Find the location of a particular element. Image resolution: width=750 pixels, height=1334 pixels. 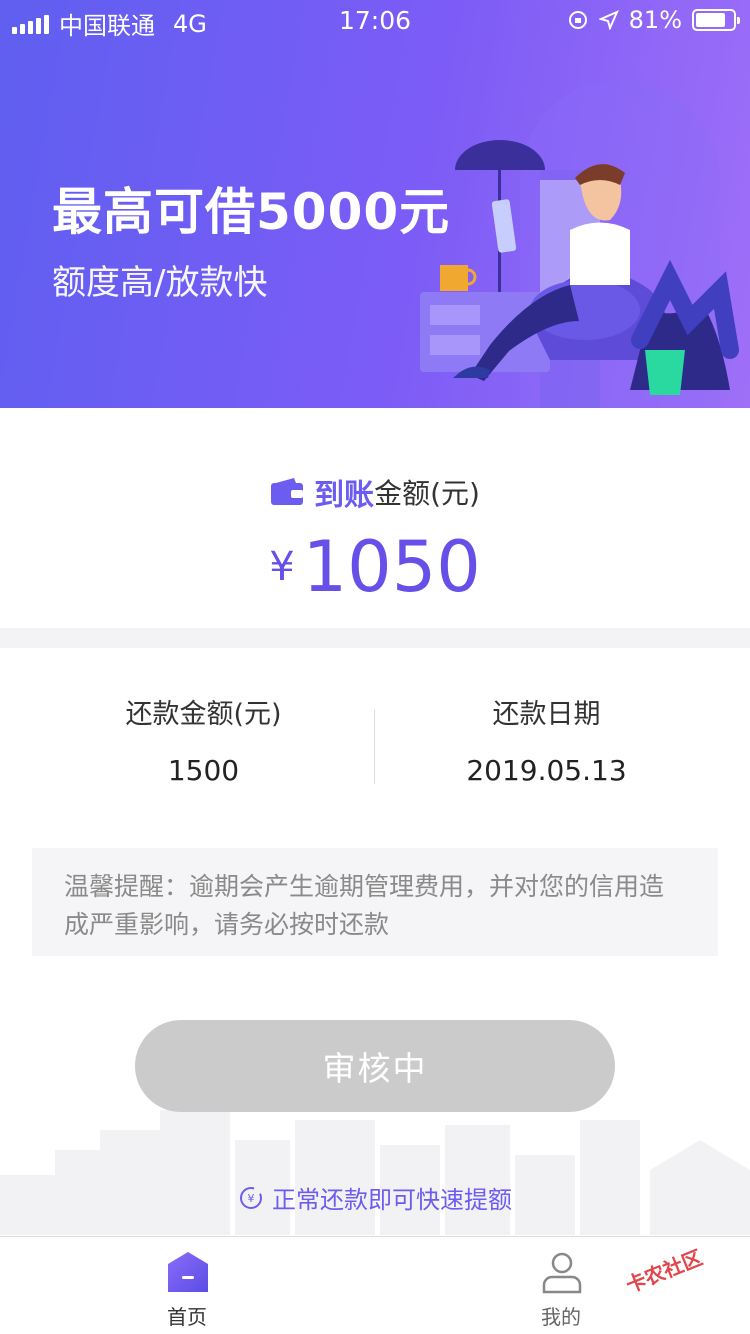

battery-percent: 81% is located at coordinates (655, 20).